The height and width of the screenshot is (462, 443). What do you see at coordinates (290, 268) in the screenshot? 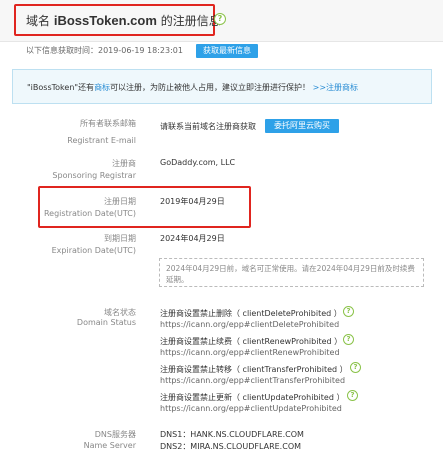
I see `expiration-note-line1: 2024年04月29日前，域名可正常使用。请在2024年04月29日前及时续费` at bounding box center [290, 268].